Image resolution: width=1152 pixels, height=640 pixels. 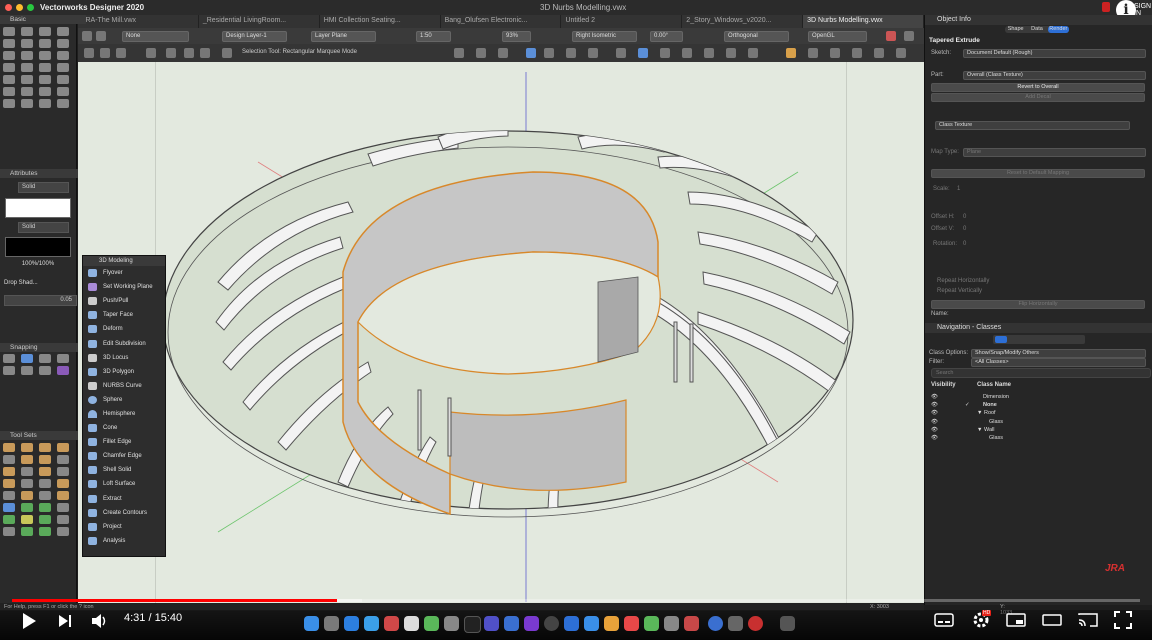 What do you see at coordinates (45, 507) in the screenshot?
I see `hardscape-icon` at bounding box center [45, 507].